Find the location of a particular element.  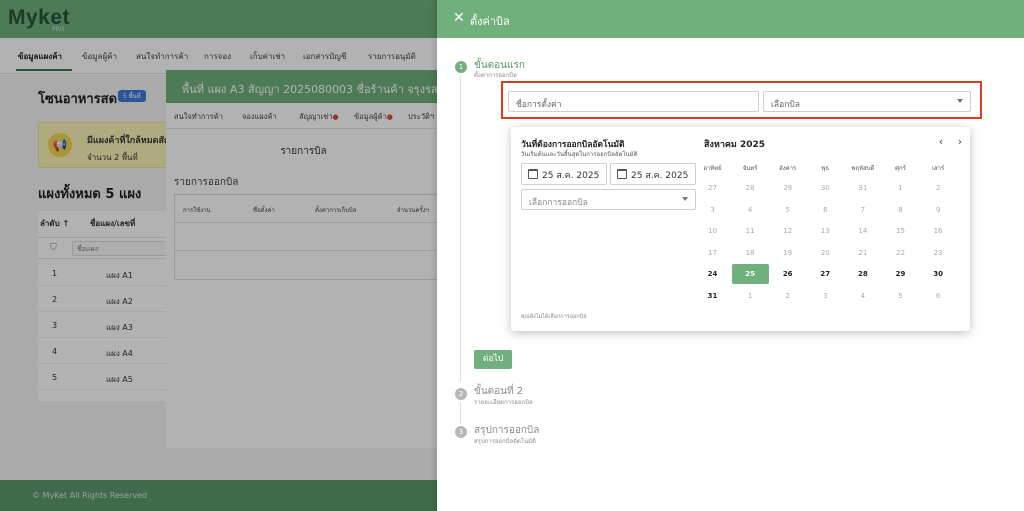

calendar-weekday: พฤหัสบดี is located at coordinates (863, 168).